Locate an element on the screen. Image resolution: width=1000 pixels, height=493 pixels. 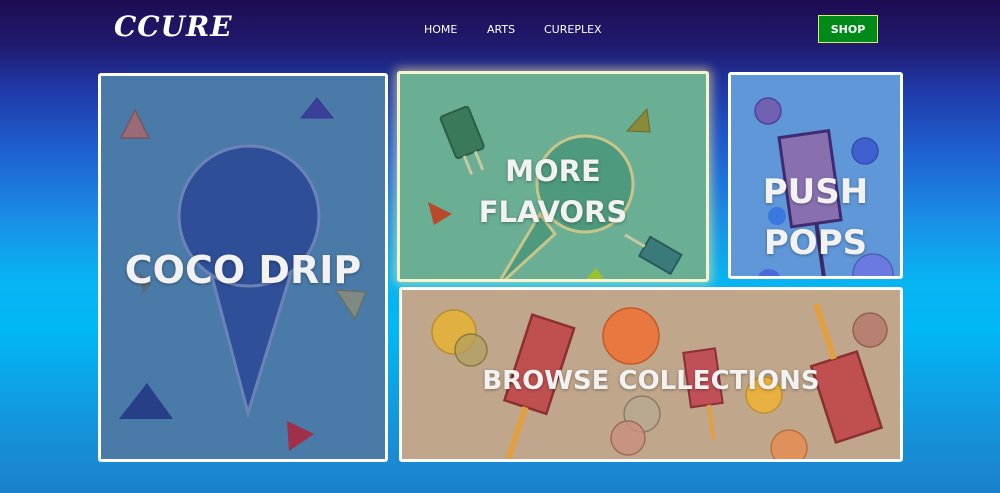
nav-cureplex: CUREPLEX is located at coordinates (573, 29).